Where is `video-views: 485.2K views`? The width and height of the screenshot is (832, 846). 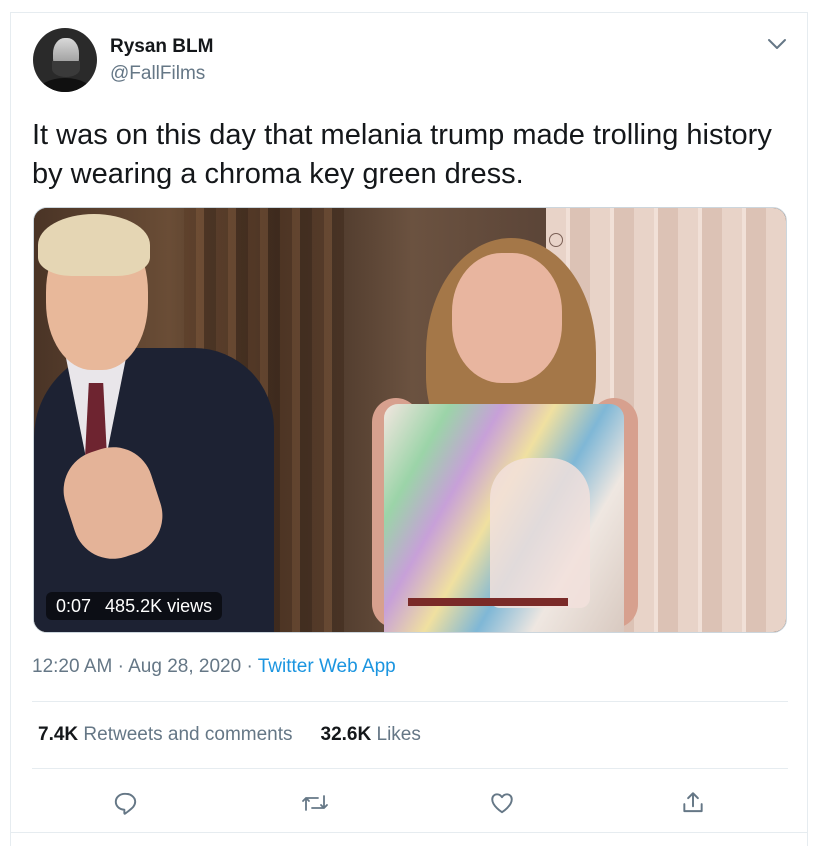 video-views: 485.2K views is located at coordinates (159, 606).